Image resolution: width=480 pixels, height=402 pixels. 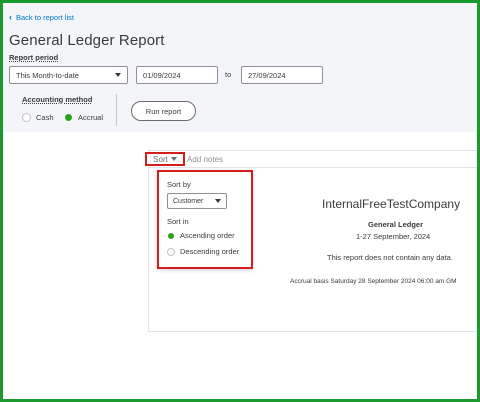 I want to click on method-accrual-radio: Accrual, so click(x=83, y=117).